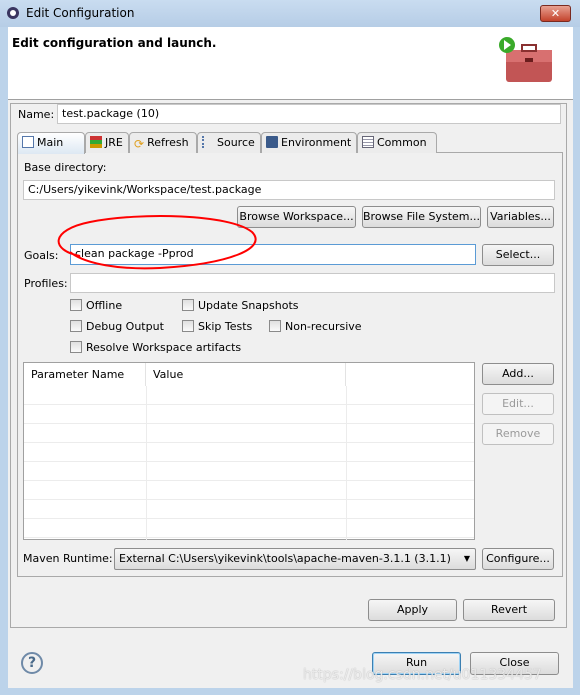 Image resolution: width=580 pixels, height=695 pixels. What do you see at coordinates (157, 242) in the screenshot?
I see `red-ellipse-annotation` at bounding box center [157, 242].